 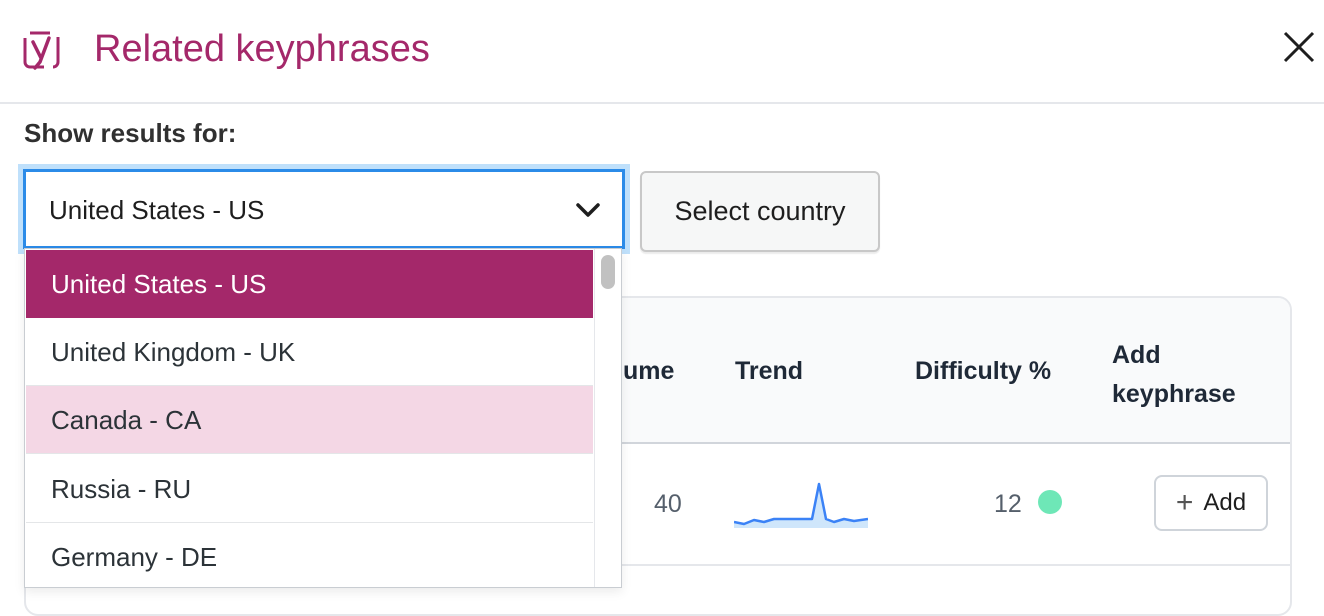 I want to click on select-country-button: Select country, so click(x=760, y=211).